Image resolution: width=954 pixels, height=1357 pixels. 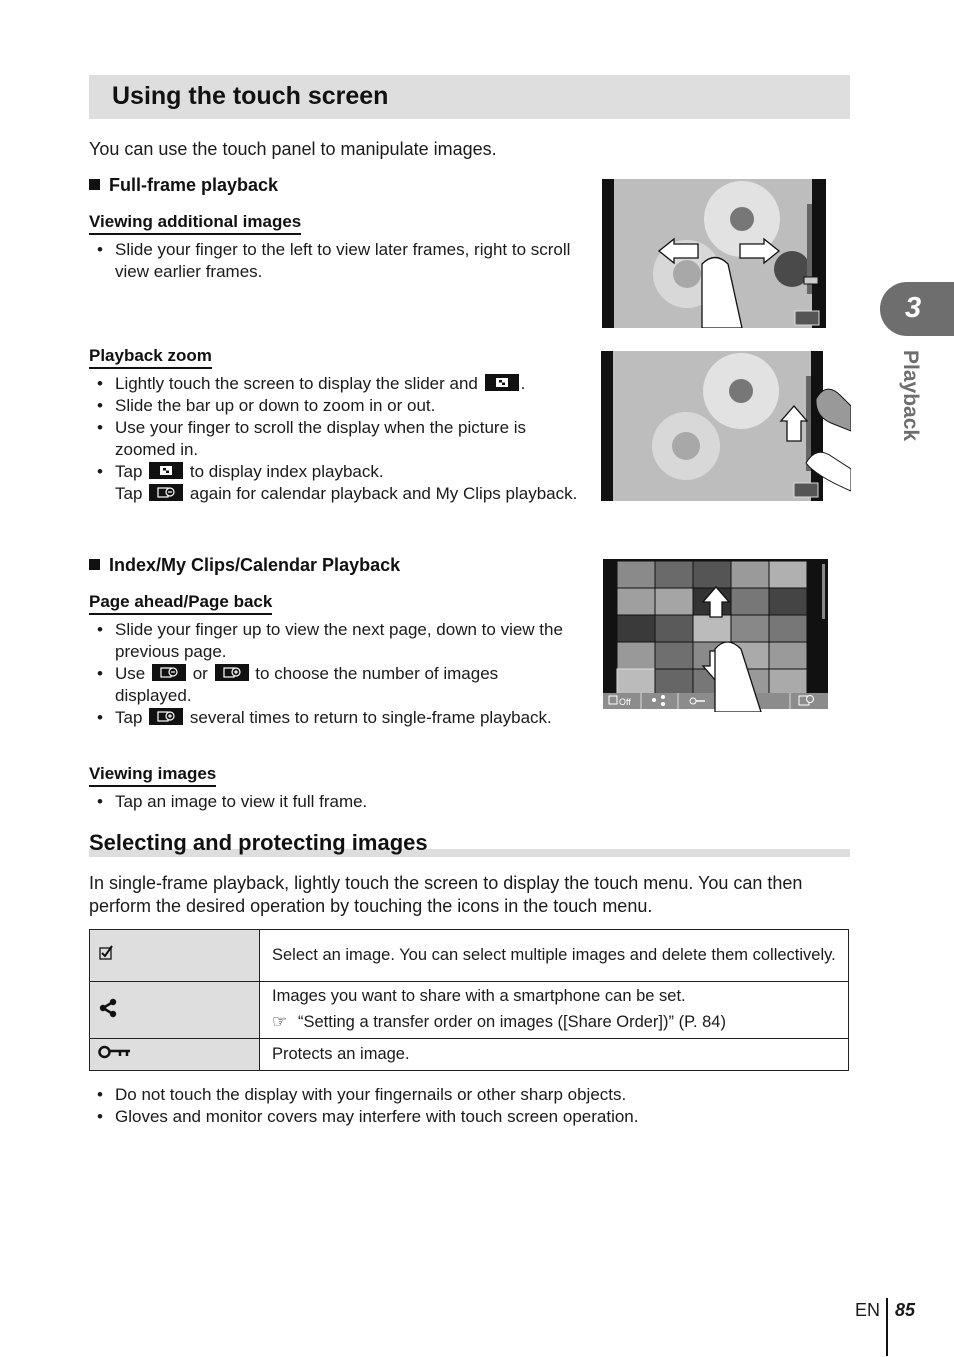 What do you see at coordinates (554, 1054) in the screenshot?
I see `description-cell: Protects an image.` at bounding box center [554, 1054].